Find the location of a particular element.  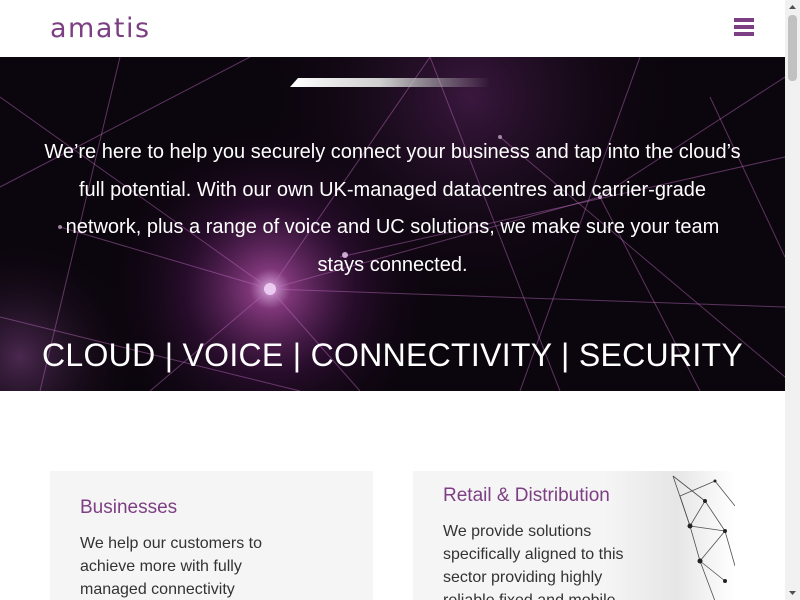

site-header: amatis is located at coordinates (392, 28).